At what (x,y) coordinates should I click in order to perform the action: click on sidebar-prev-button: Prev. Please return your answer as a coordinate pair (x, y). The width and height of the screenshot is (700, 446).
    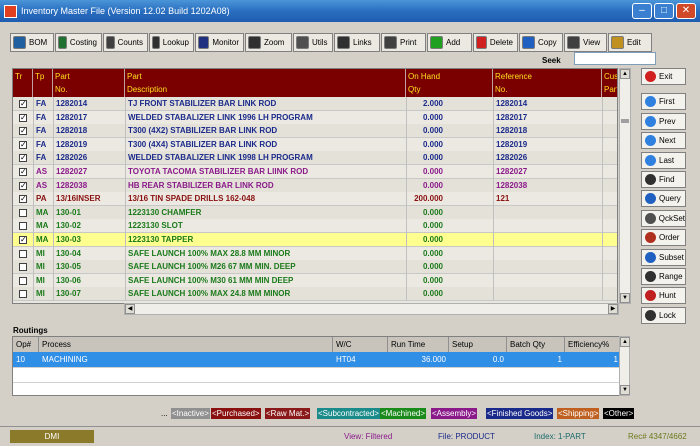
    Looking at the image, I should click on (663, 121).